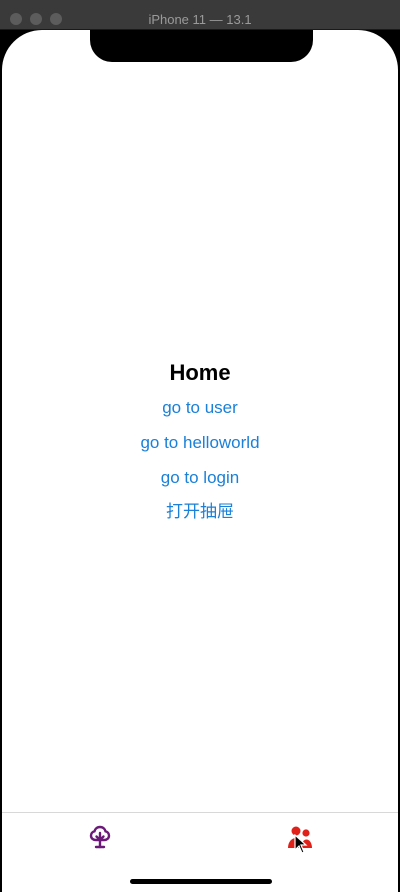  Describe the element at coordinates (200, 477) in the screenshot. I see `go-to-login-link: go to login` at that location.